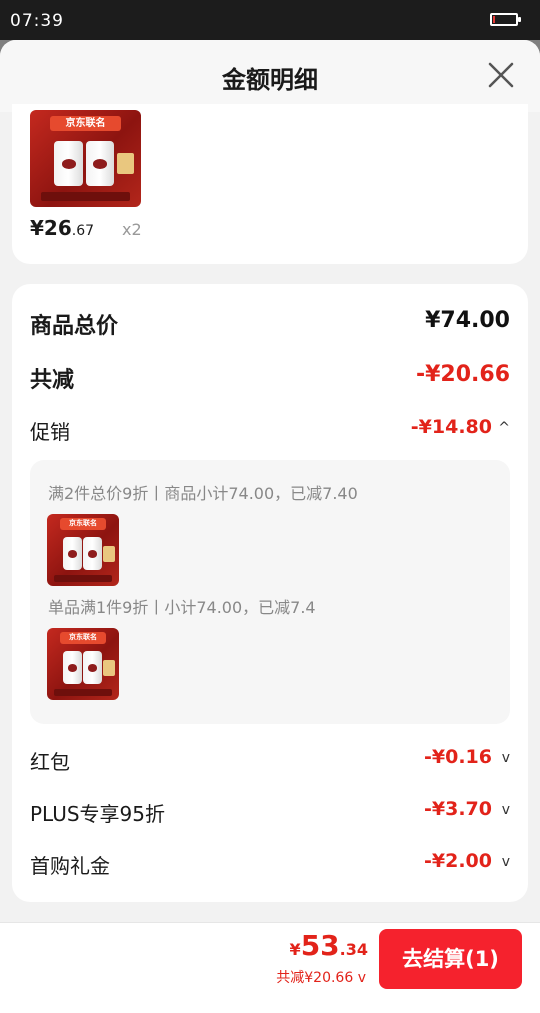  I want to click on checkout-button: 去结算(1), so click(450, 959).